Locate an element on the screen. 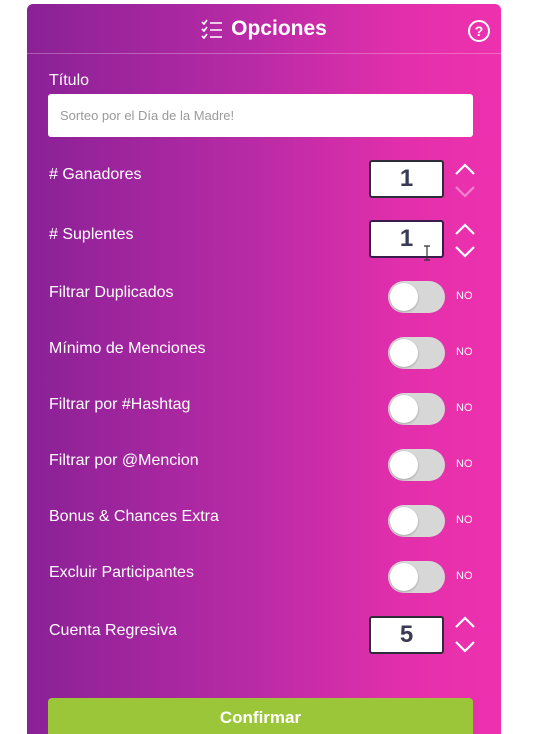 This screenshot has width=535, height=734. confirm-label: Confirmar is located at coordinates (260, 717).